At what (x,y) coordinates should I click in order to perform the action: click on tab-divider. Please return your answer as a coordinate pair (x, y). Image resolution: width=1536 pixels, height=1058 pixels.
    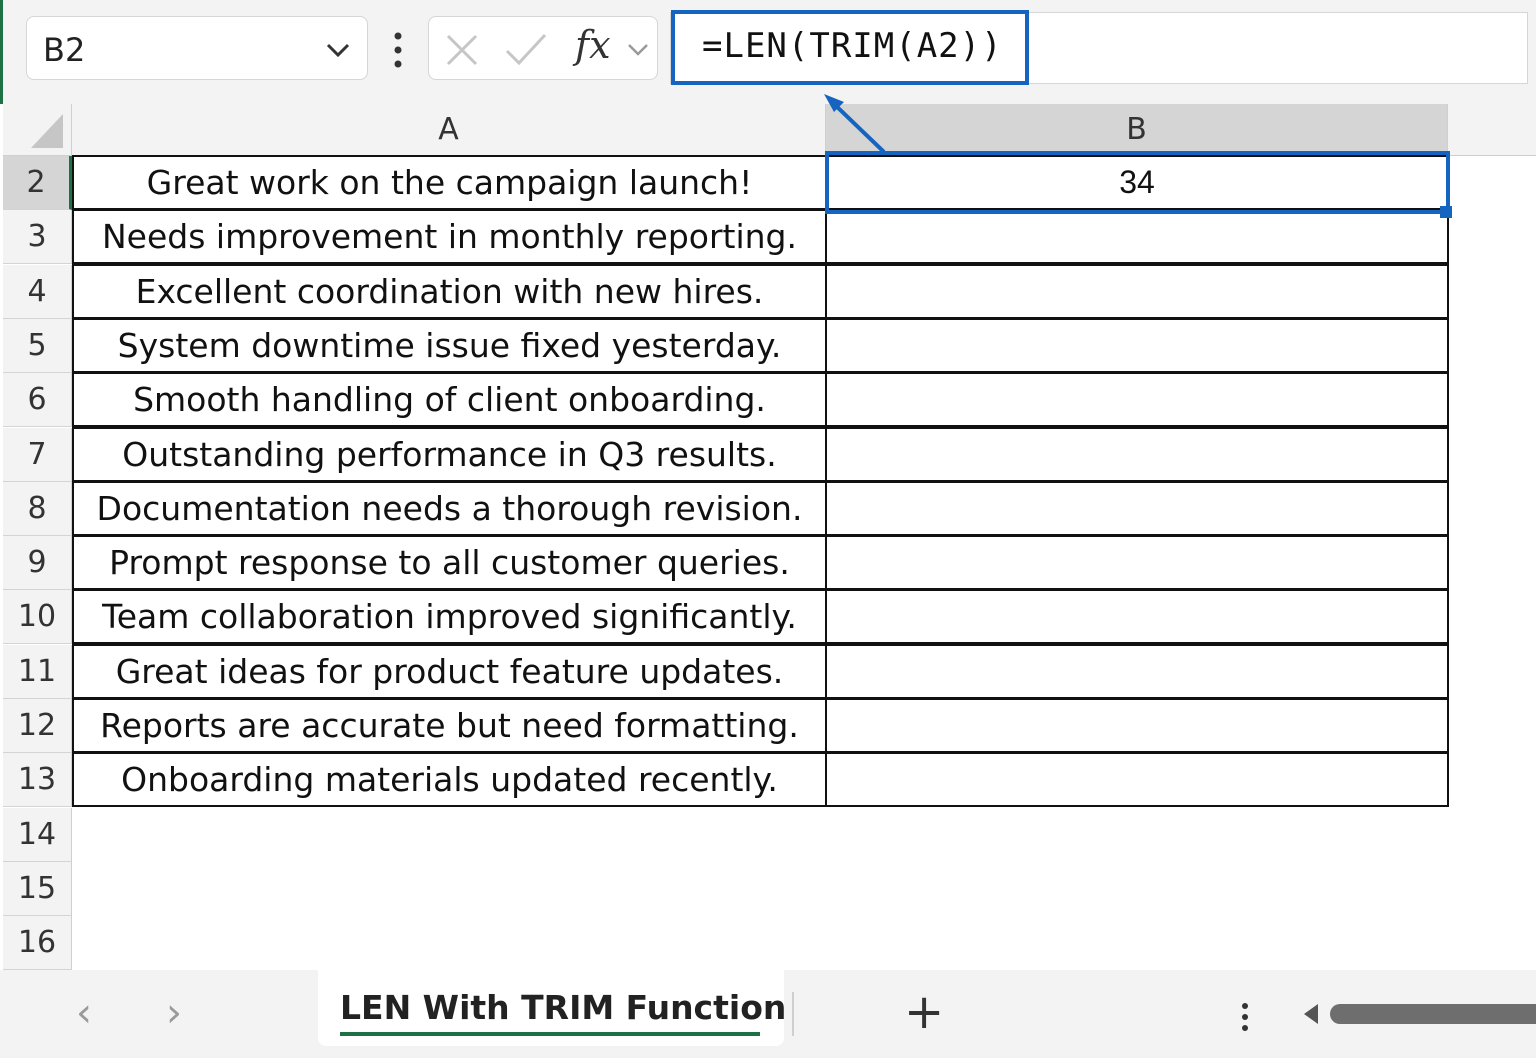
    Looking at the image, I should click on (793, 1014).